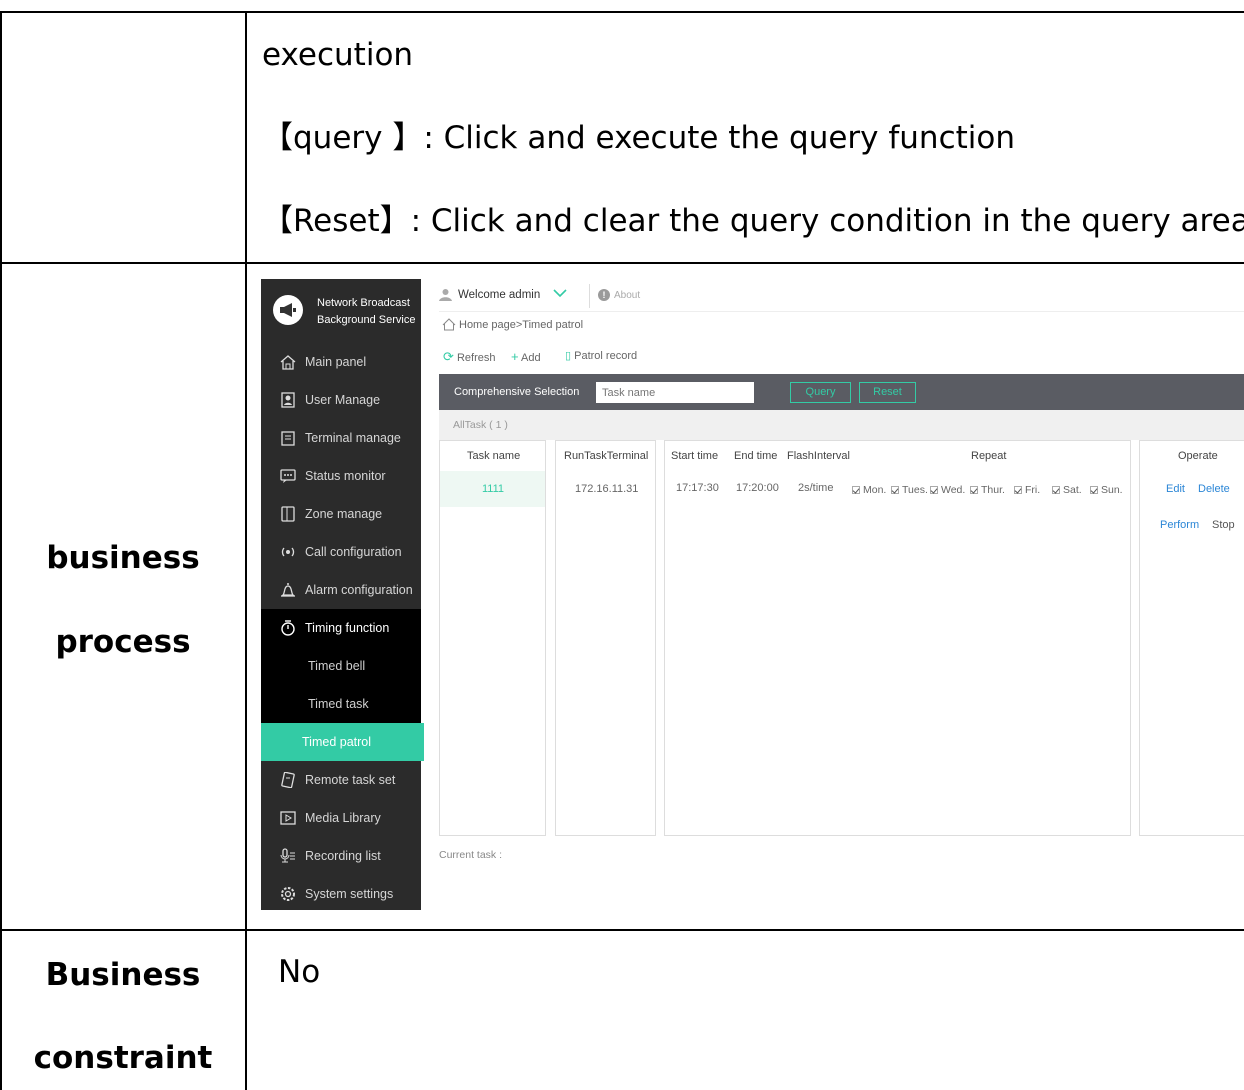 The width and height of the screenshot is (1244, 1090). Describe the element at coordinates (299, 972) in the screenshot. I see `constraint-value: No` at that location.